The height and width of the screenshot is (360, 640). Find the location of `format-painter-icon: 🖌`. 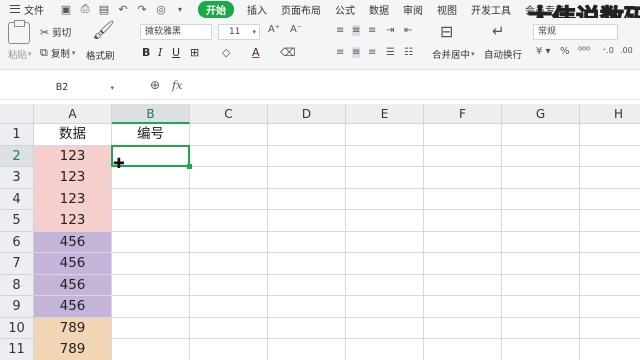

format-painter-icon: 🖌 is located at coordinates (103, 30).